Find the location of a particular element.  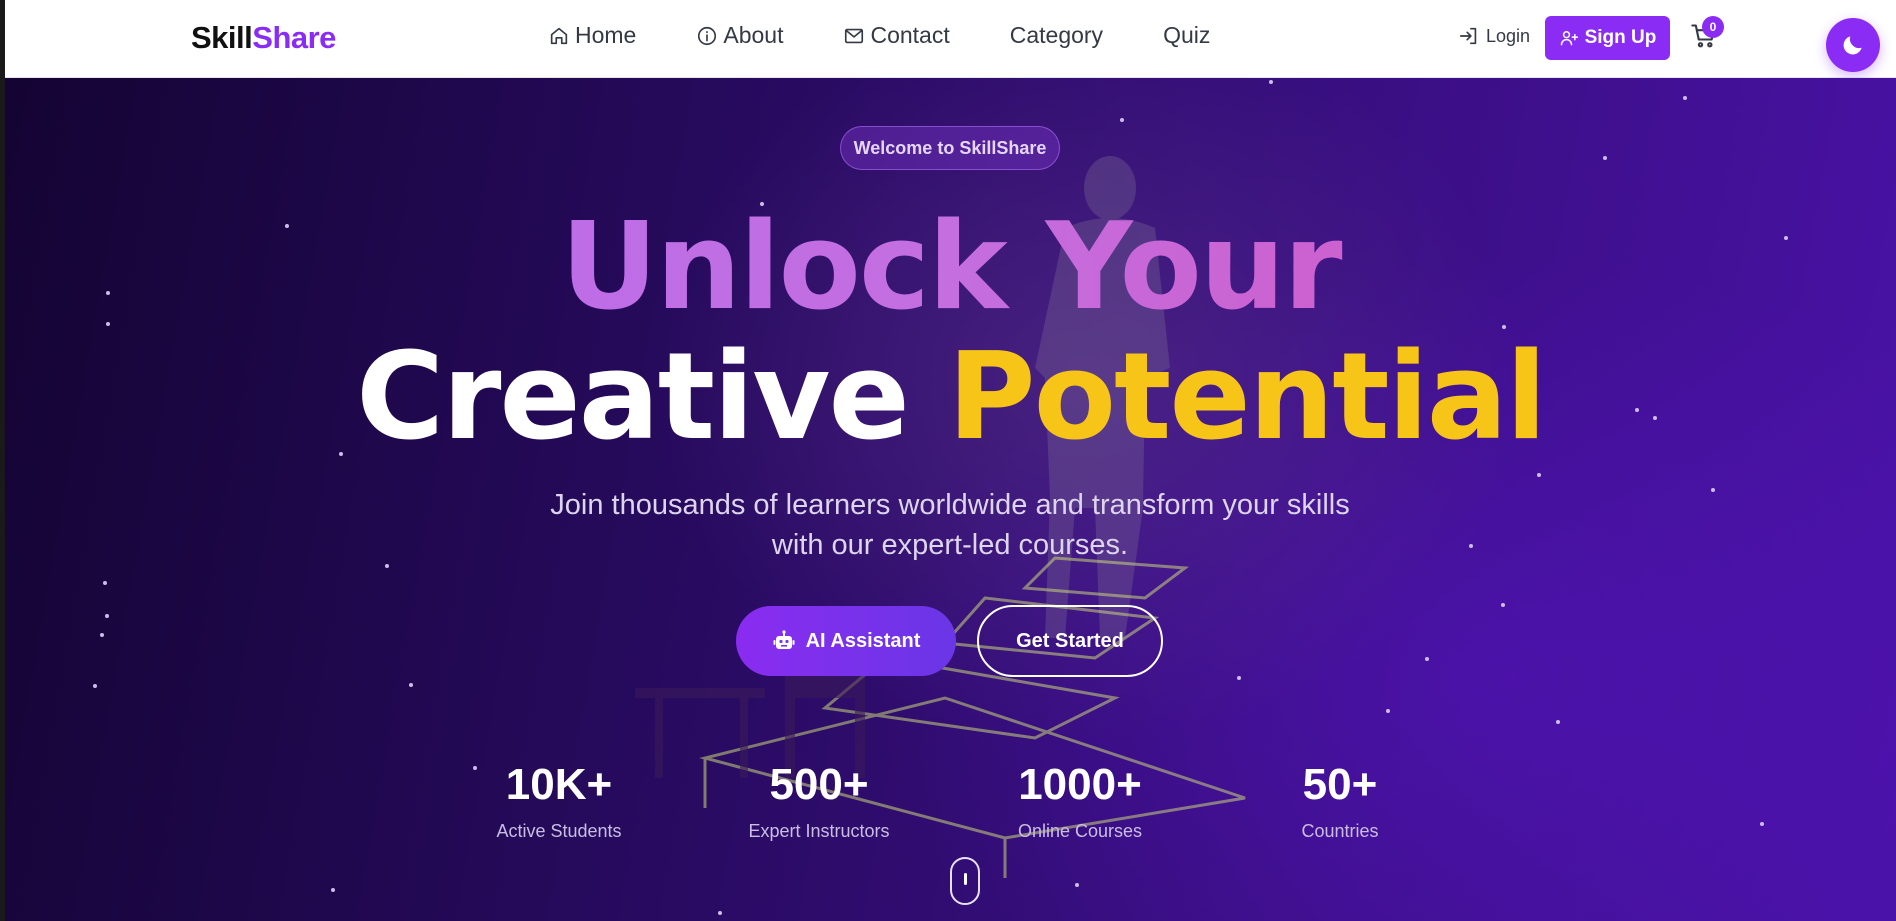

hero-subtitle-line-2: with our expert-led courses. is located at coordinates (950, 545).